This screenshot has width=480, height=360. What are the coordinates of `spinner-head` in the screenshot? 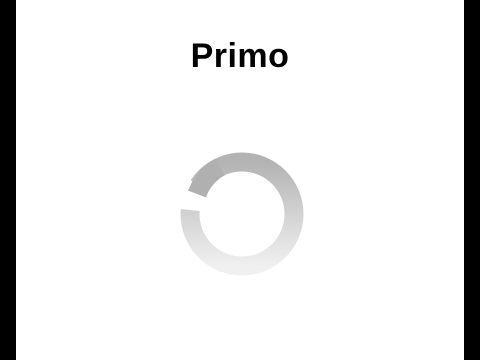 It's located at (207, 178).